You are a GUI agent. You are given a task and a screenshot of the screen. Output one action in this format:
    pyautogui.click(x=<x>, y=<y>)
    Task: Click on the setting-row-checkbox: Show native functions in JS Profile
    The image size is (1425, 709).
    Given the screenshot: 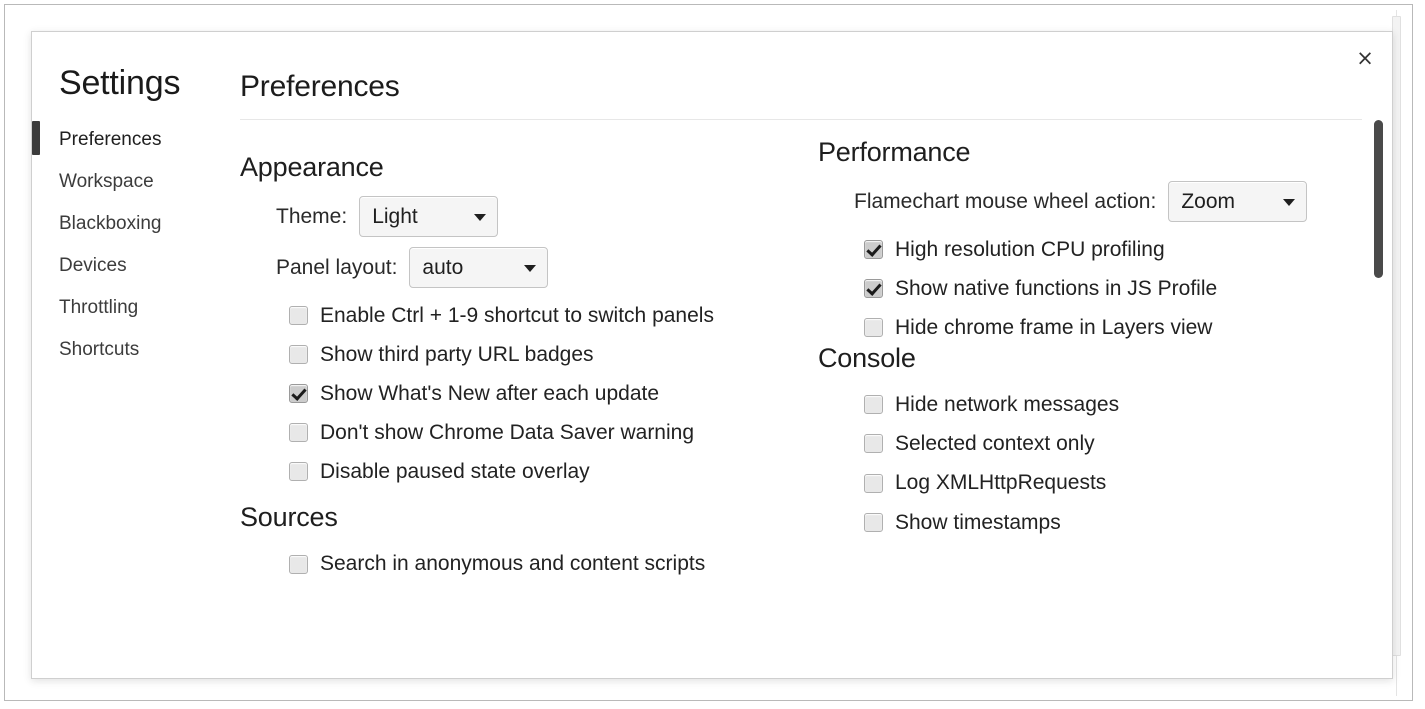 What is the action you would take?
    pyautogui.click(x=1113, y=288)
    